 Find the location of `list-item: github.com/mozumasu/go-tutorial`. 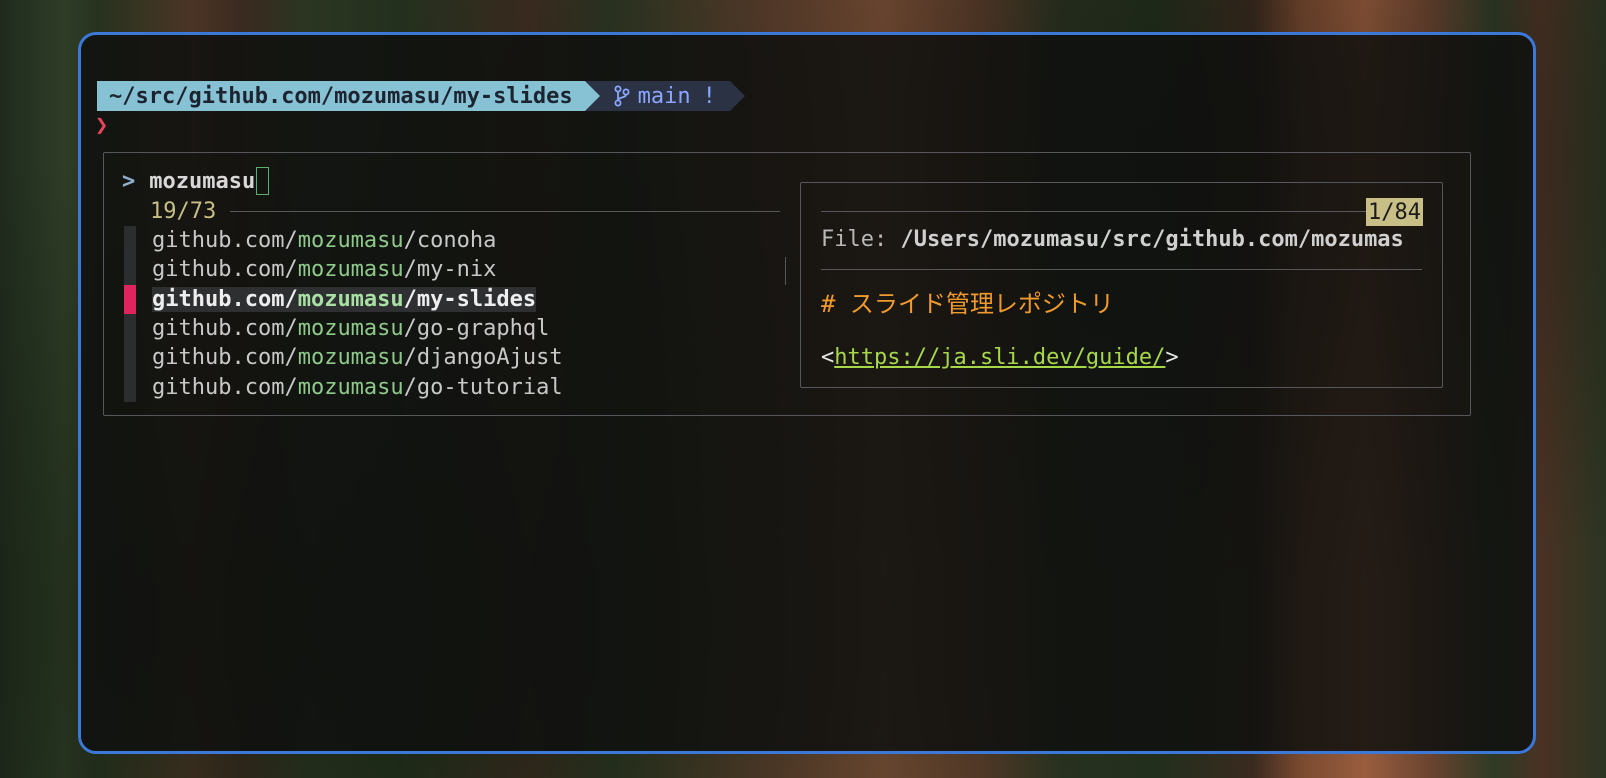

list-item: github.com/mozumasu/go-tutorial is located at coordinates (454, 387).